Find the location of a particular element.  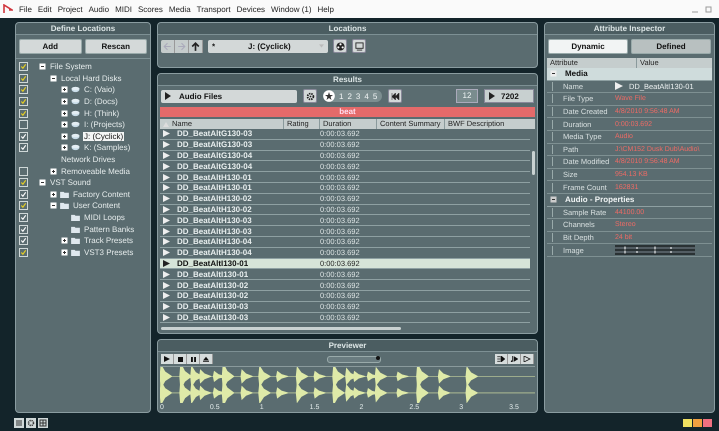

grid-view-icon is located at coordinates (43, 423).